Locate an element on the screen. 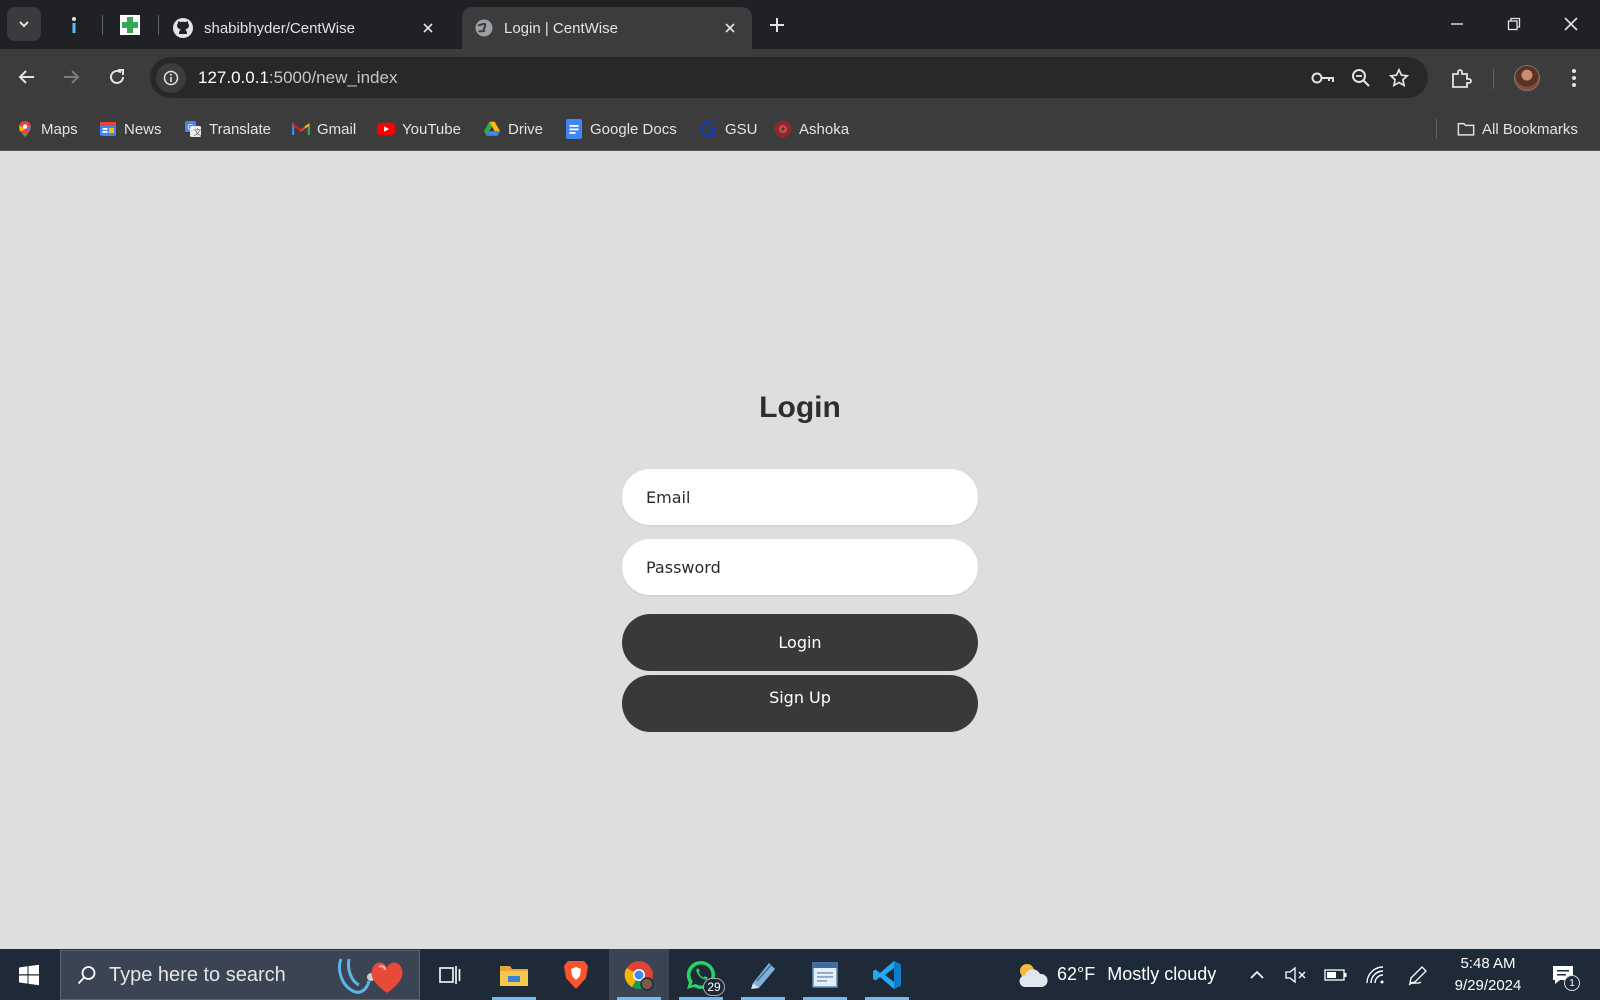 Image resolution: width=1600 pixels, height=1000 pixels. vscode-icon is located at coordinates (887, 974).